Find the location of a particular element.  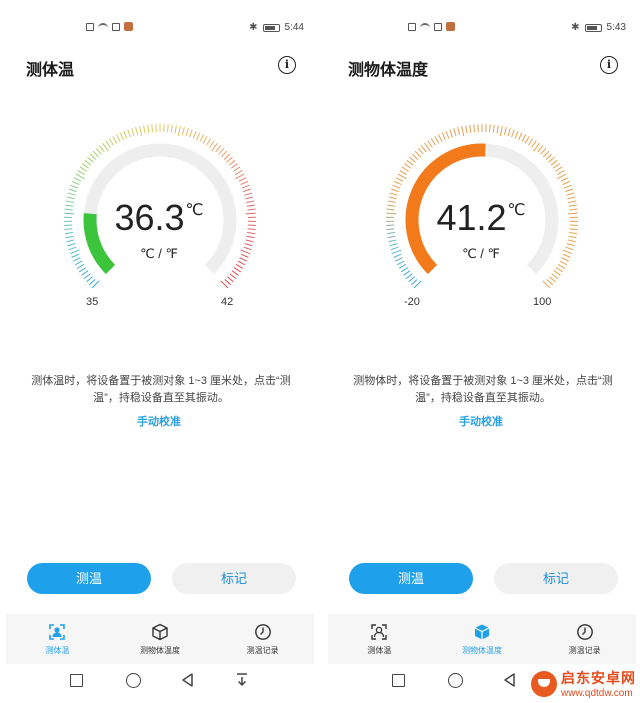

page-title: 测物体温度 is located at coordinates (388, 70).